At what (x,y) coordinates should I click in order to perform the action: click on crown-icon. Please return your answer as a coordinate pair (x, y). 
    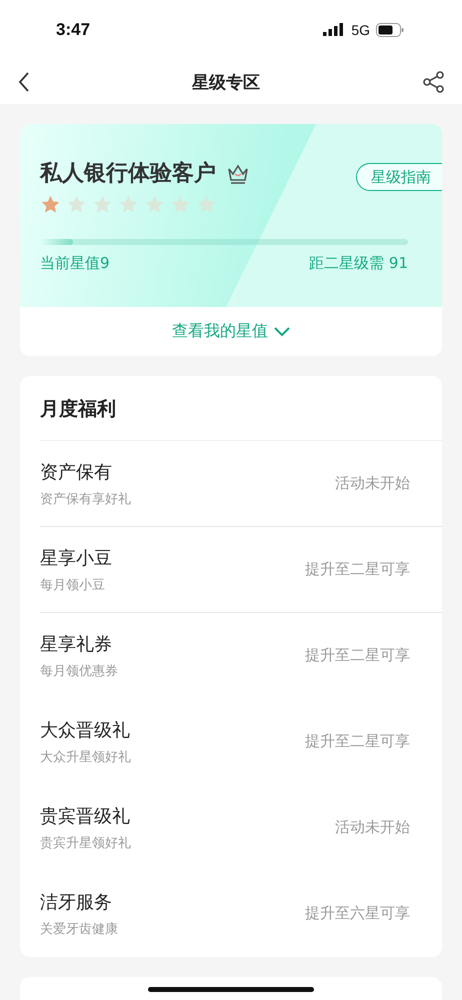
    Looking at the image, I should click on (238, 173).